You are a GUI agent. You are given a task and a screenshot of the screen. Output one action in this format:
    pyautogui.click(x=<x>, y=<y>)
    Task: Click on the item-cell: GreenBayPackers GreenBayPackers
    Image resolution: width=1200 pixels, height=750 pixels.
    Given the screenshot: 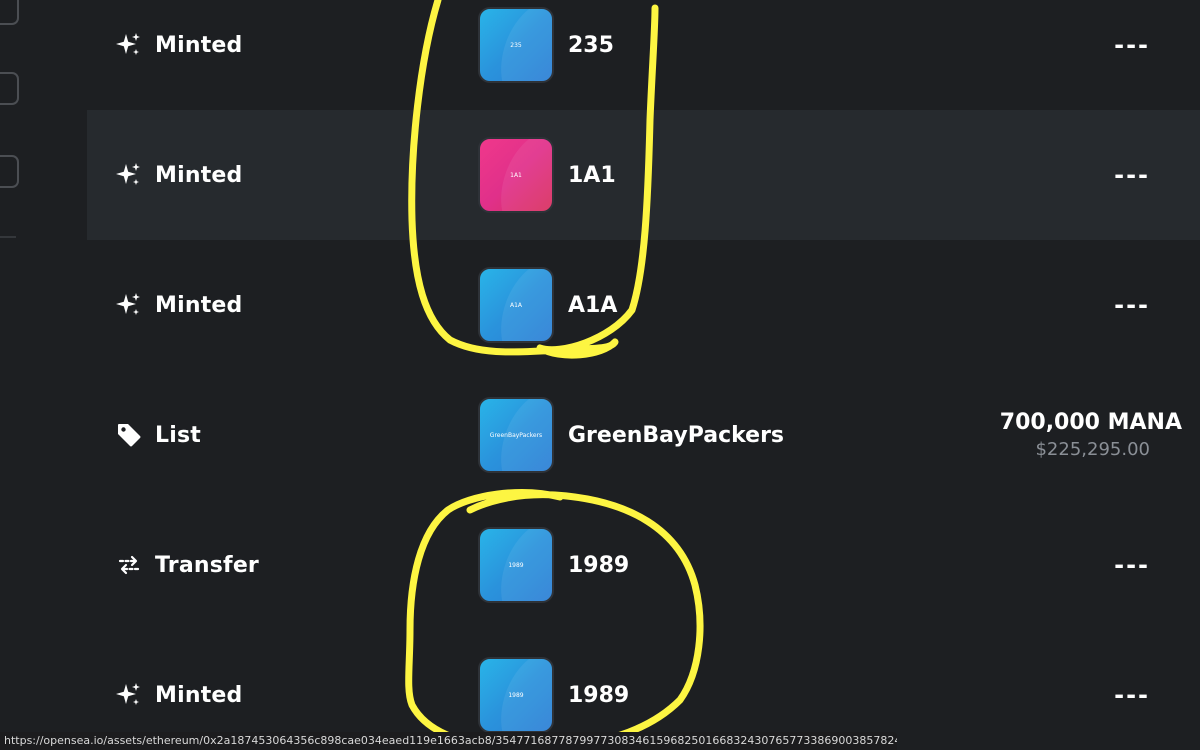 What is the action you would take?
    pyautogui.click(x=631, y=435)
    